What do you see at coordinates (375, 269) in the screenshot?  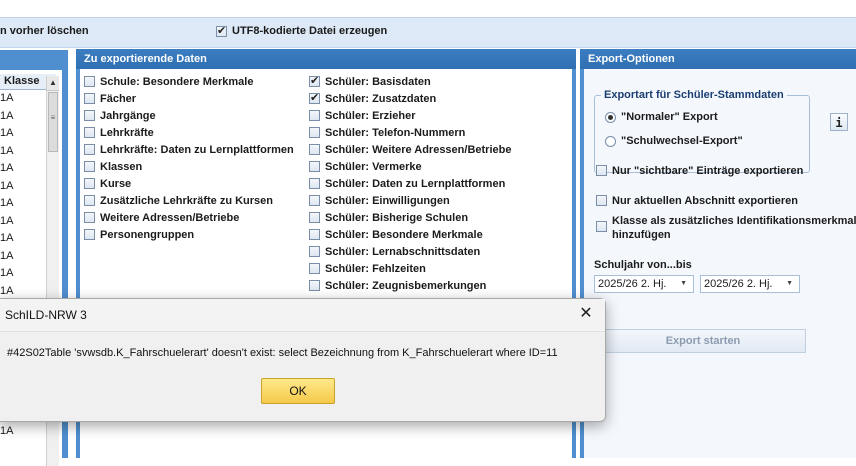 I see `export-item-label: Schüler: Fehlzeiten` at bounding box center [375, 269].